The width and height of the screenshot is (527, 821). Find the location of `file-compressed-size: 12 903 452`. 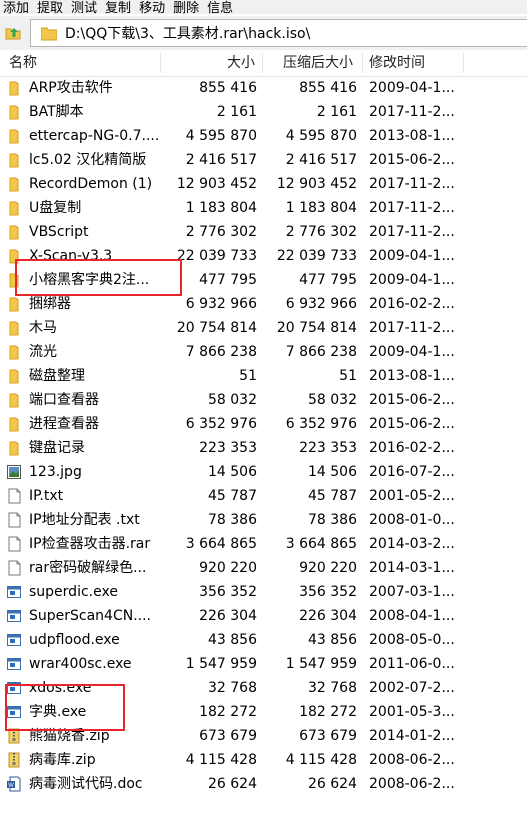

file-compressed-size: 12 903 452 is located at coordinates (316, 184).